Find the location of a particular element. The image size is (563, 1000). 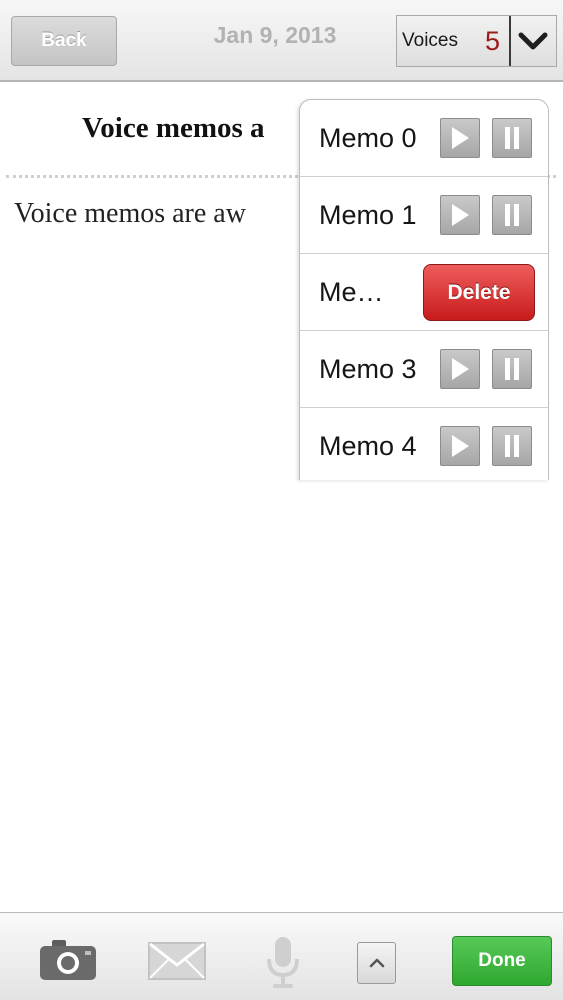

chevron-up-icon is located at coordinates (376, 963).